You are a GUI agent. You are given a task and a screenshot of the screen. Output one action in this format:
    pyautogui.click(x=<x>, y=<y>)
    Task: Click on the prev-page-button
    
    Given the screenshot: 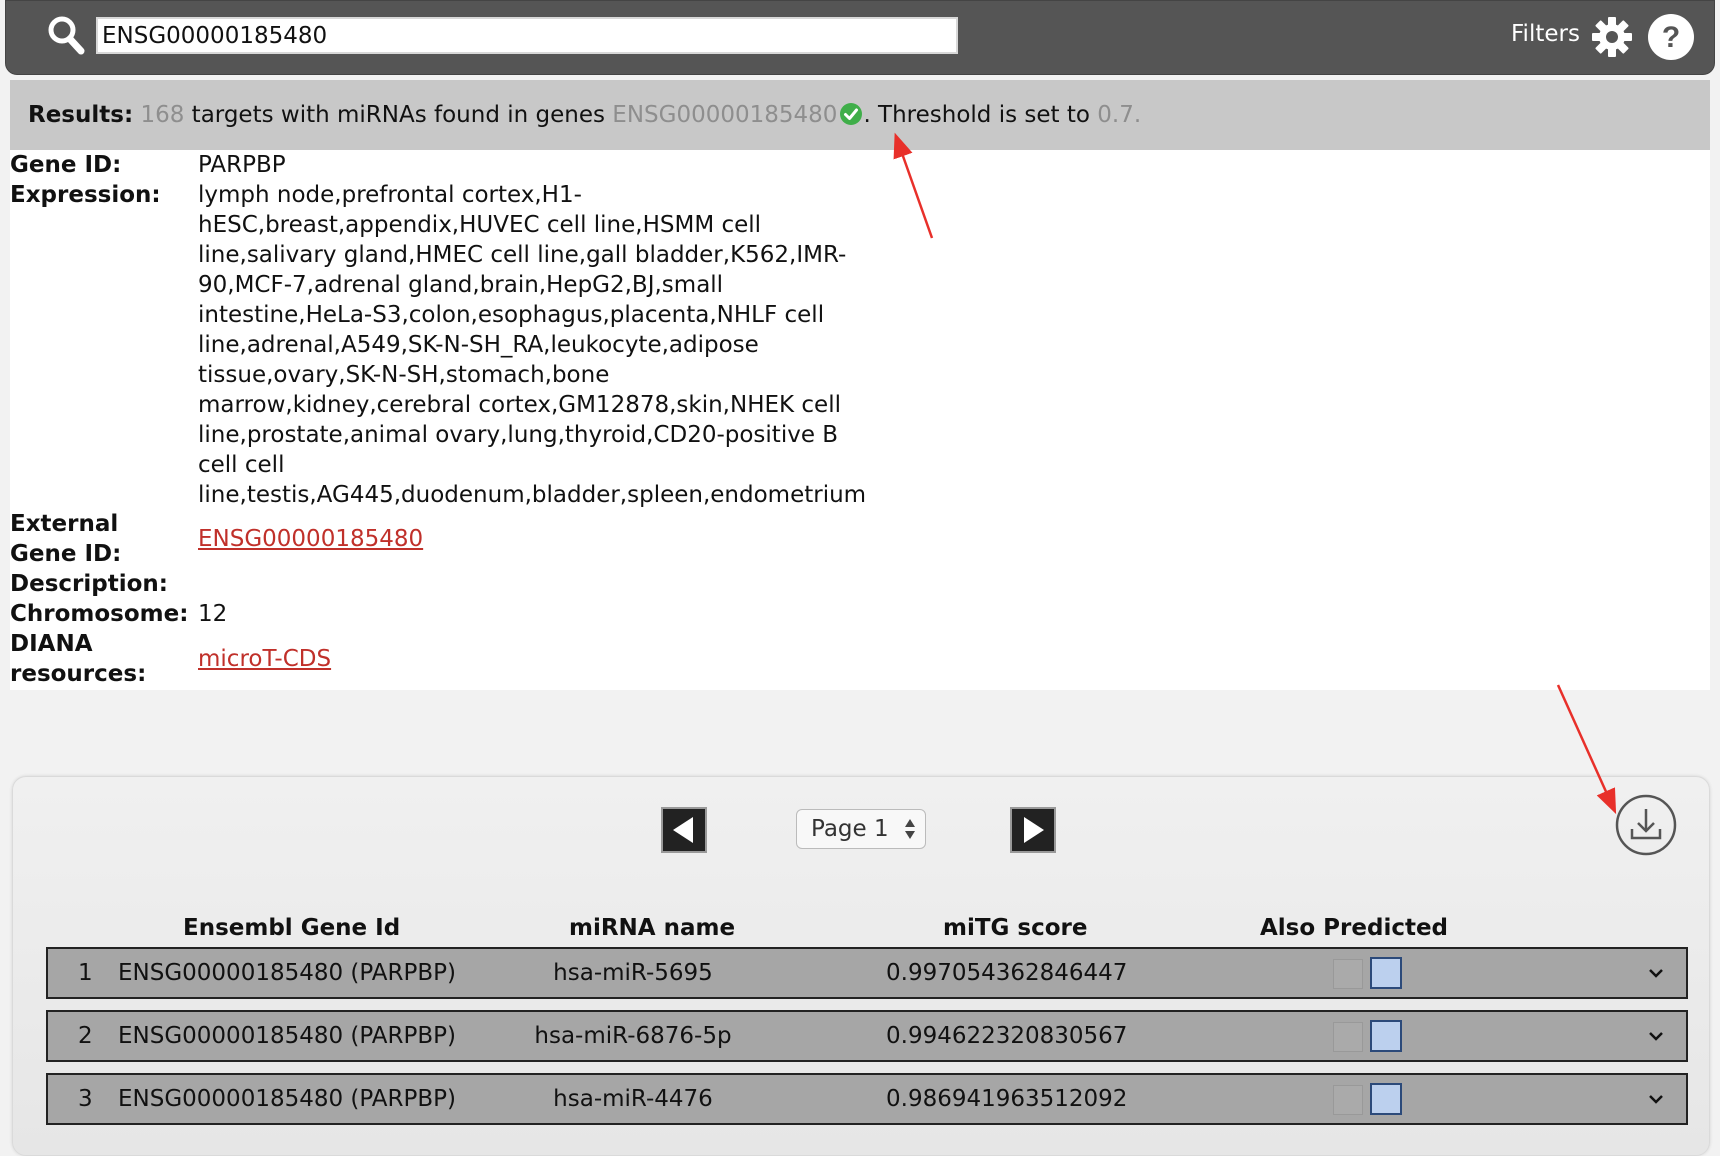 What is the action you would take?
    pyautogui.click(x=684, y=830)
    